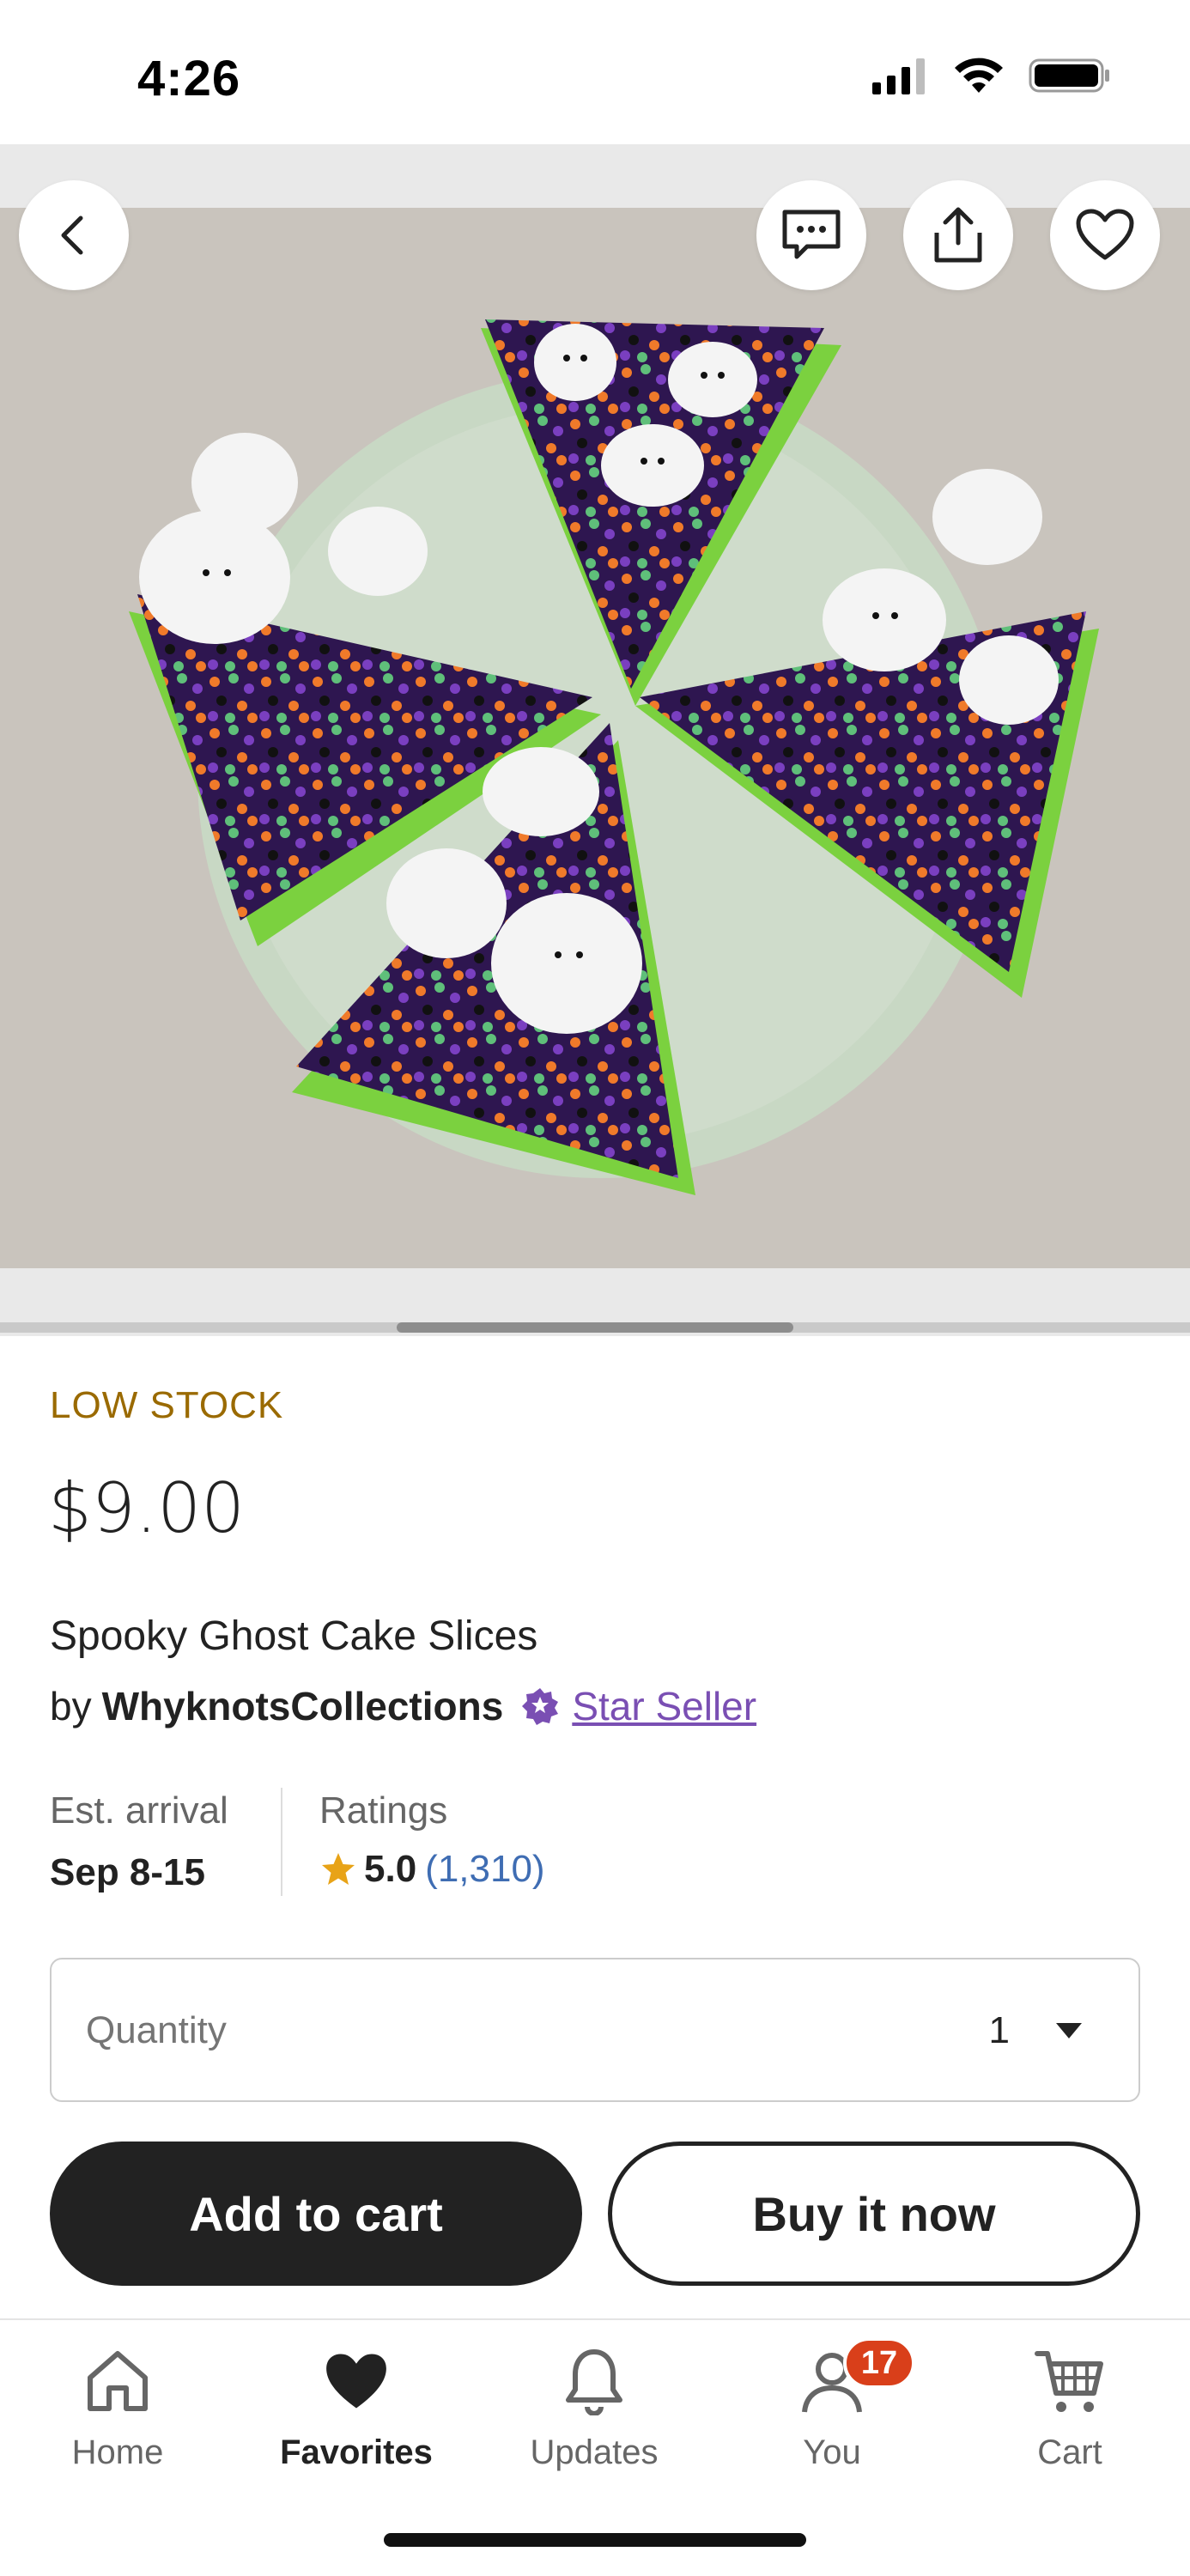 The height and width of the screenshot is (2576, 1190). Describe the element at coordinates (999, 2030) in the screenshot. I see `quantity-value: 1` at that location.